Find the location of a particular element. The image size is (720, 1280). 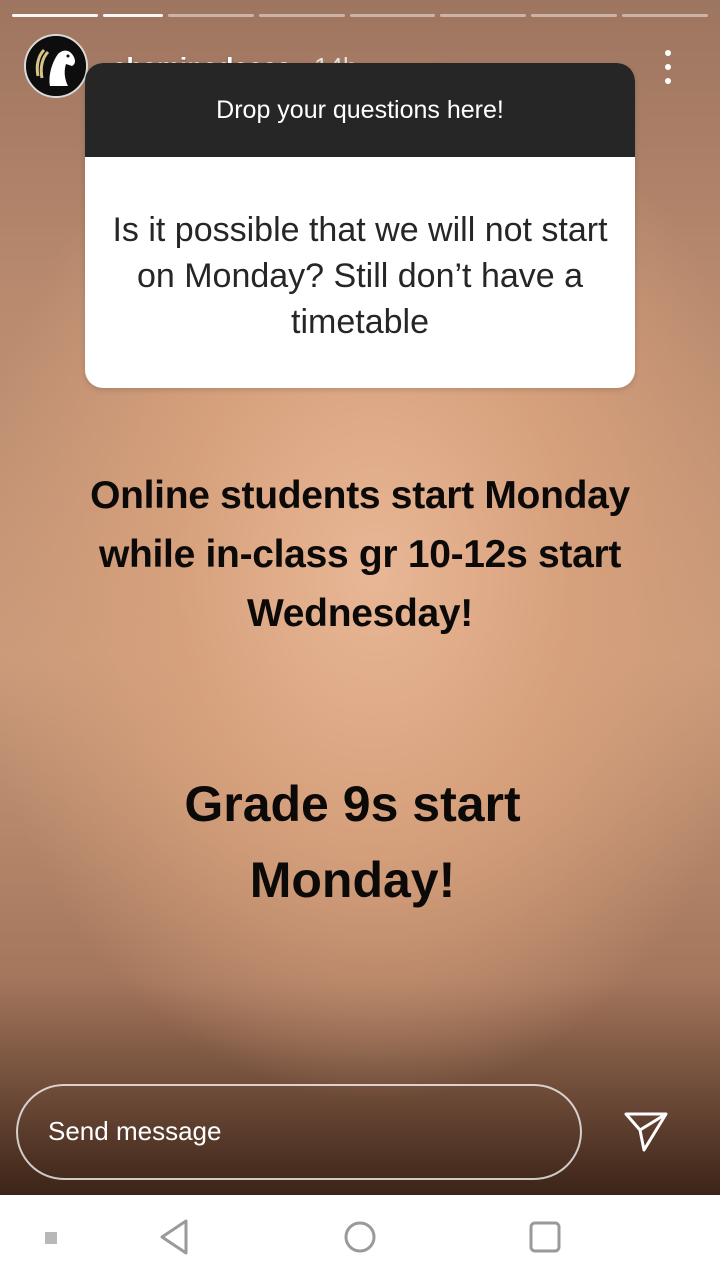

send-message-placeholder: Send message is located at coordinates (135, 1131).